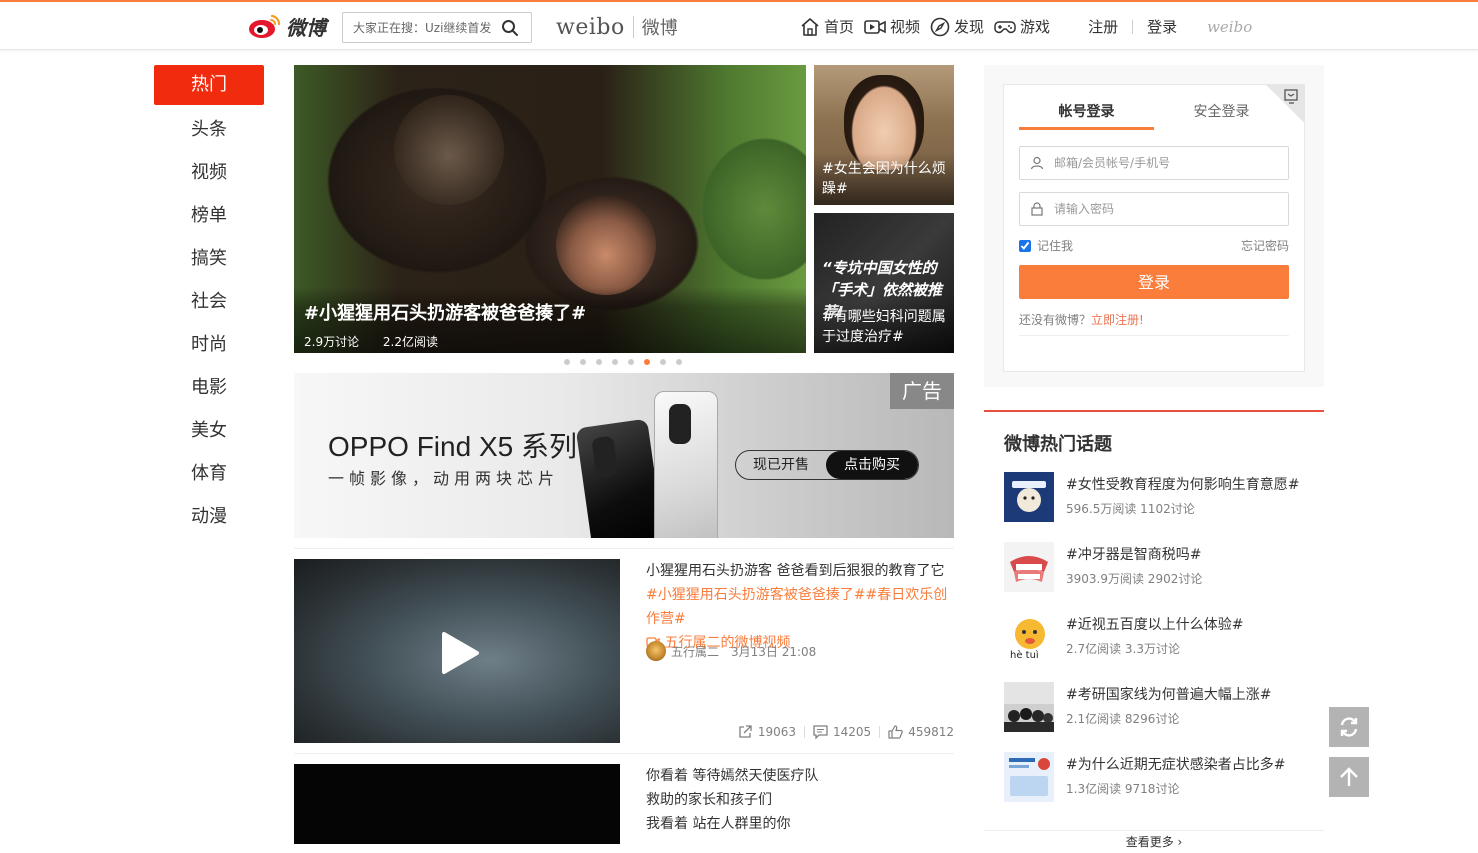  I want to click on nav-games: 游戏, so click(1022, 26).